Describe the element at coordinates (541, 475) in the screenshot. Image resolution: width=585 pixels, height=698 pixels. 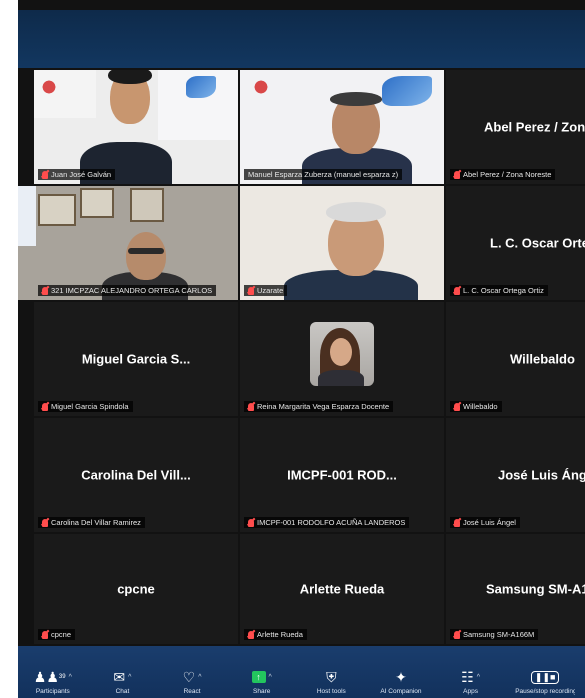
I see `participant-display-name: José Luis Ángel` at that location.